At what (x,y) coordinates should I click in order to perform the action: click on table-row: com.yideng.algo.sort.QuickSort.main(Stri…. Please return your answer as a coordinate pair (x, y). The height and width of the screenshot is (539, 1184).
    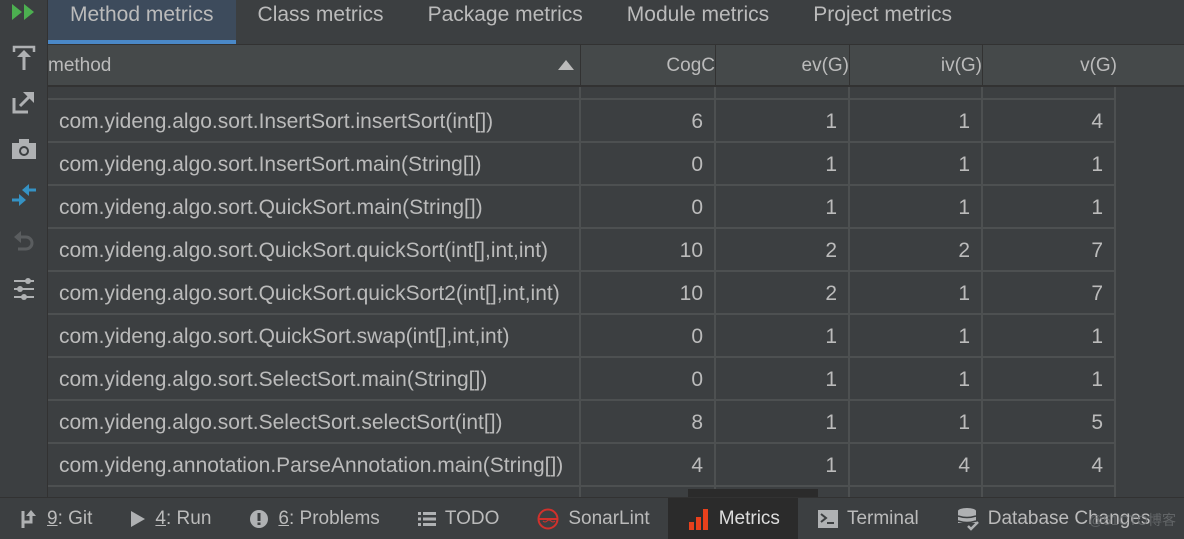
    Looking at the image, I should click on (582, 207).